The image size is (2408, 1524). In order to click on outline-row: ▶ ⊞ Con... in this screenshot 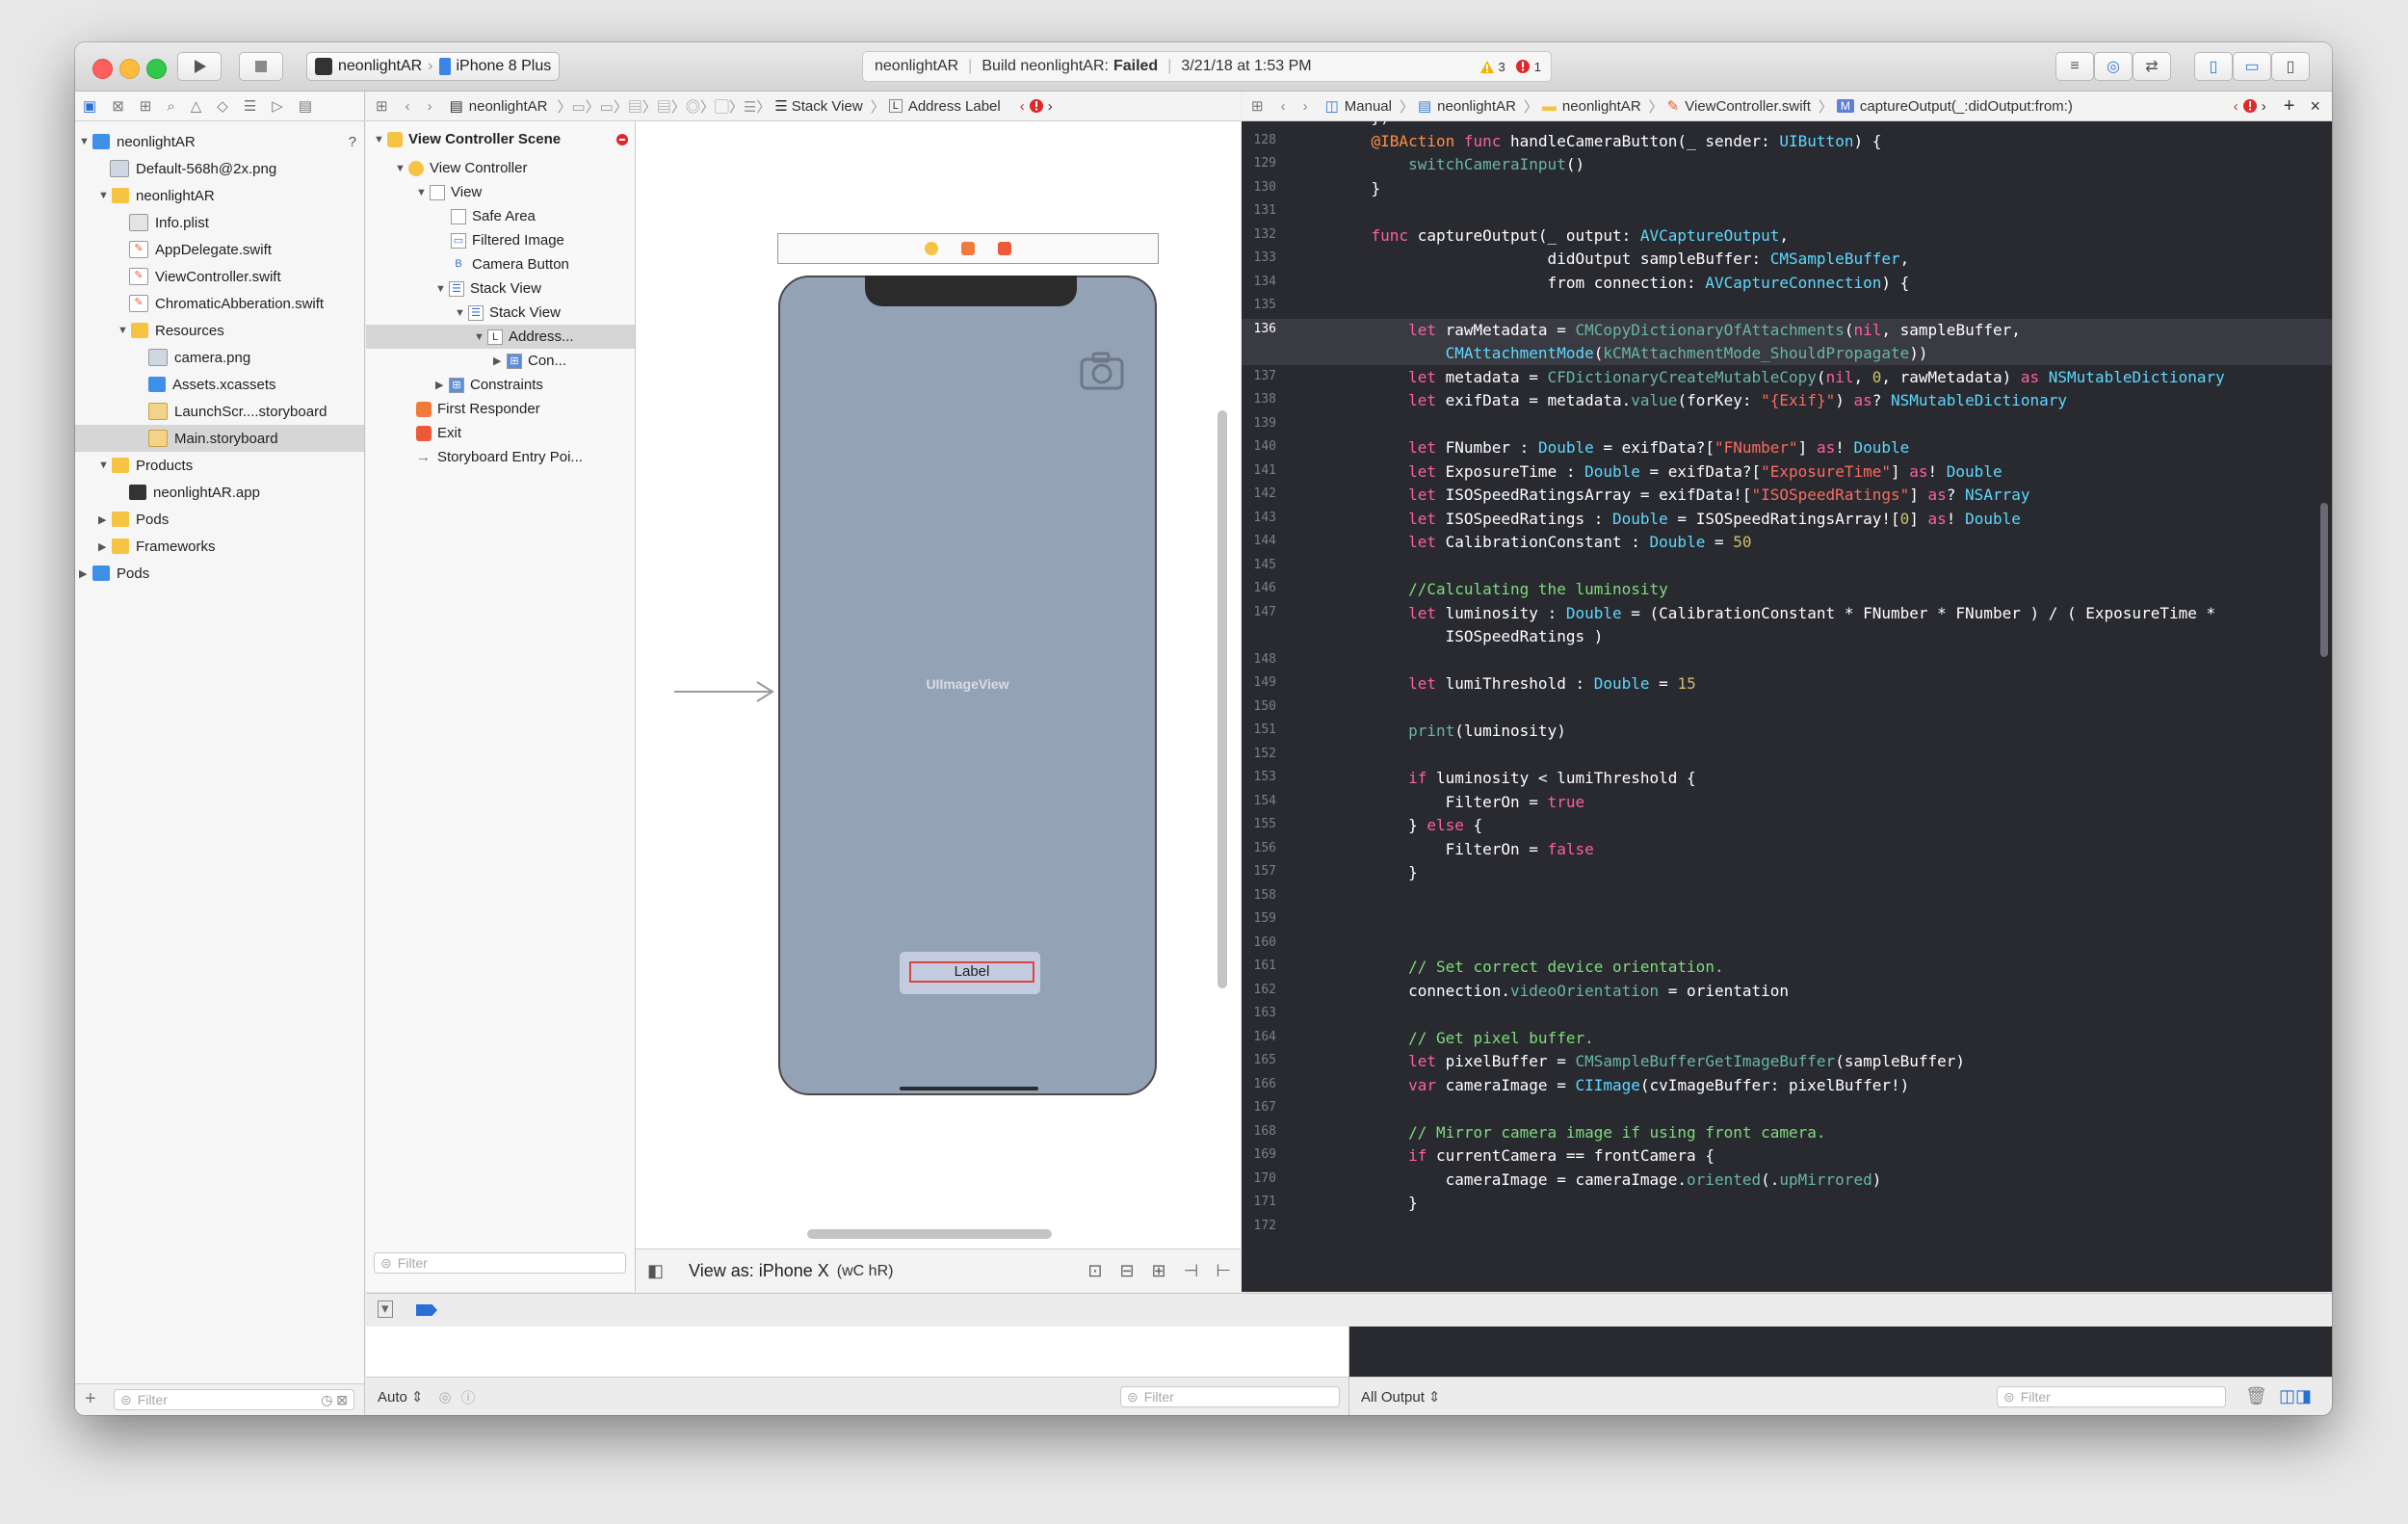, I will do `click(529, 361)`.